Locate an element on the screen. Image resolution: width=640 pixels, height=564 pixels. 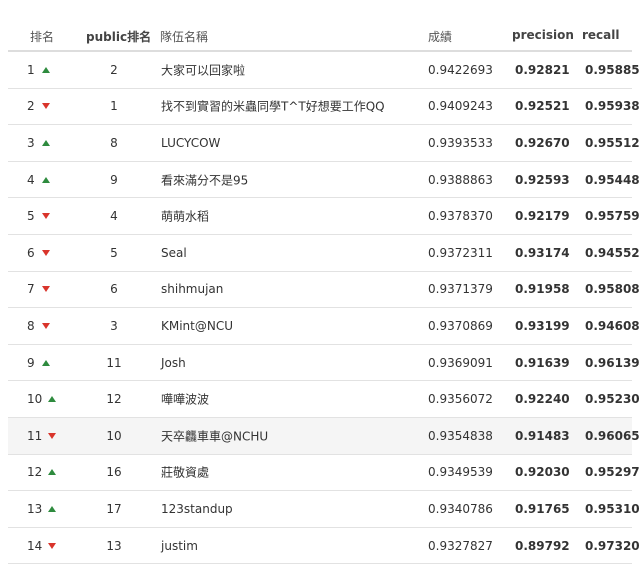
team-name-cell: justim is located at coordinates (179, 545).